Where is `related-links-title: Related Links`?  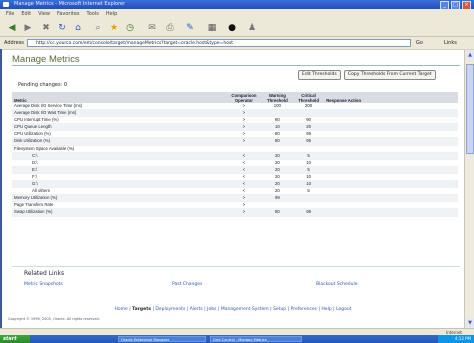
related-links-title: Related Links is located at coordinates (44, 273).